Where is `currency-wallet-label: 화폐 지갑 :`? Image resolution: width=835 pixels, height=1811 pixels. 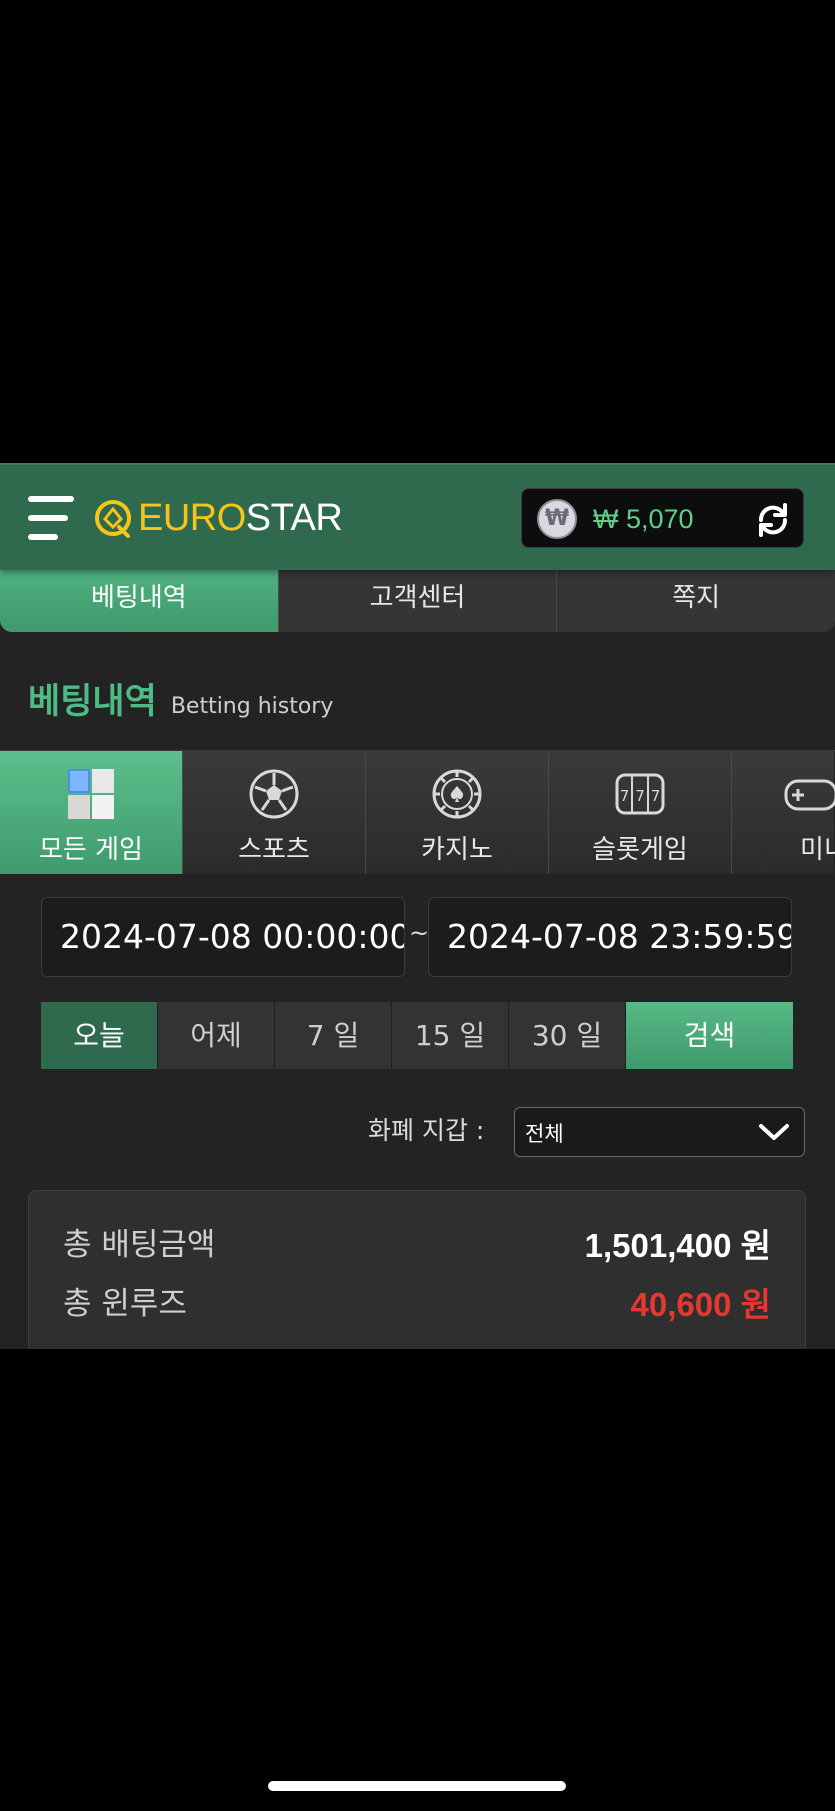
currency-wallet-label: 화폐 지갑 : is located at coordinates (426, 1130).